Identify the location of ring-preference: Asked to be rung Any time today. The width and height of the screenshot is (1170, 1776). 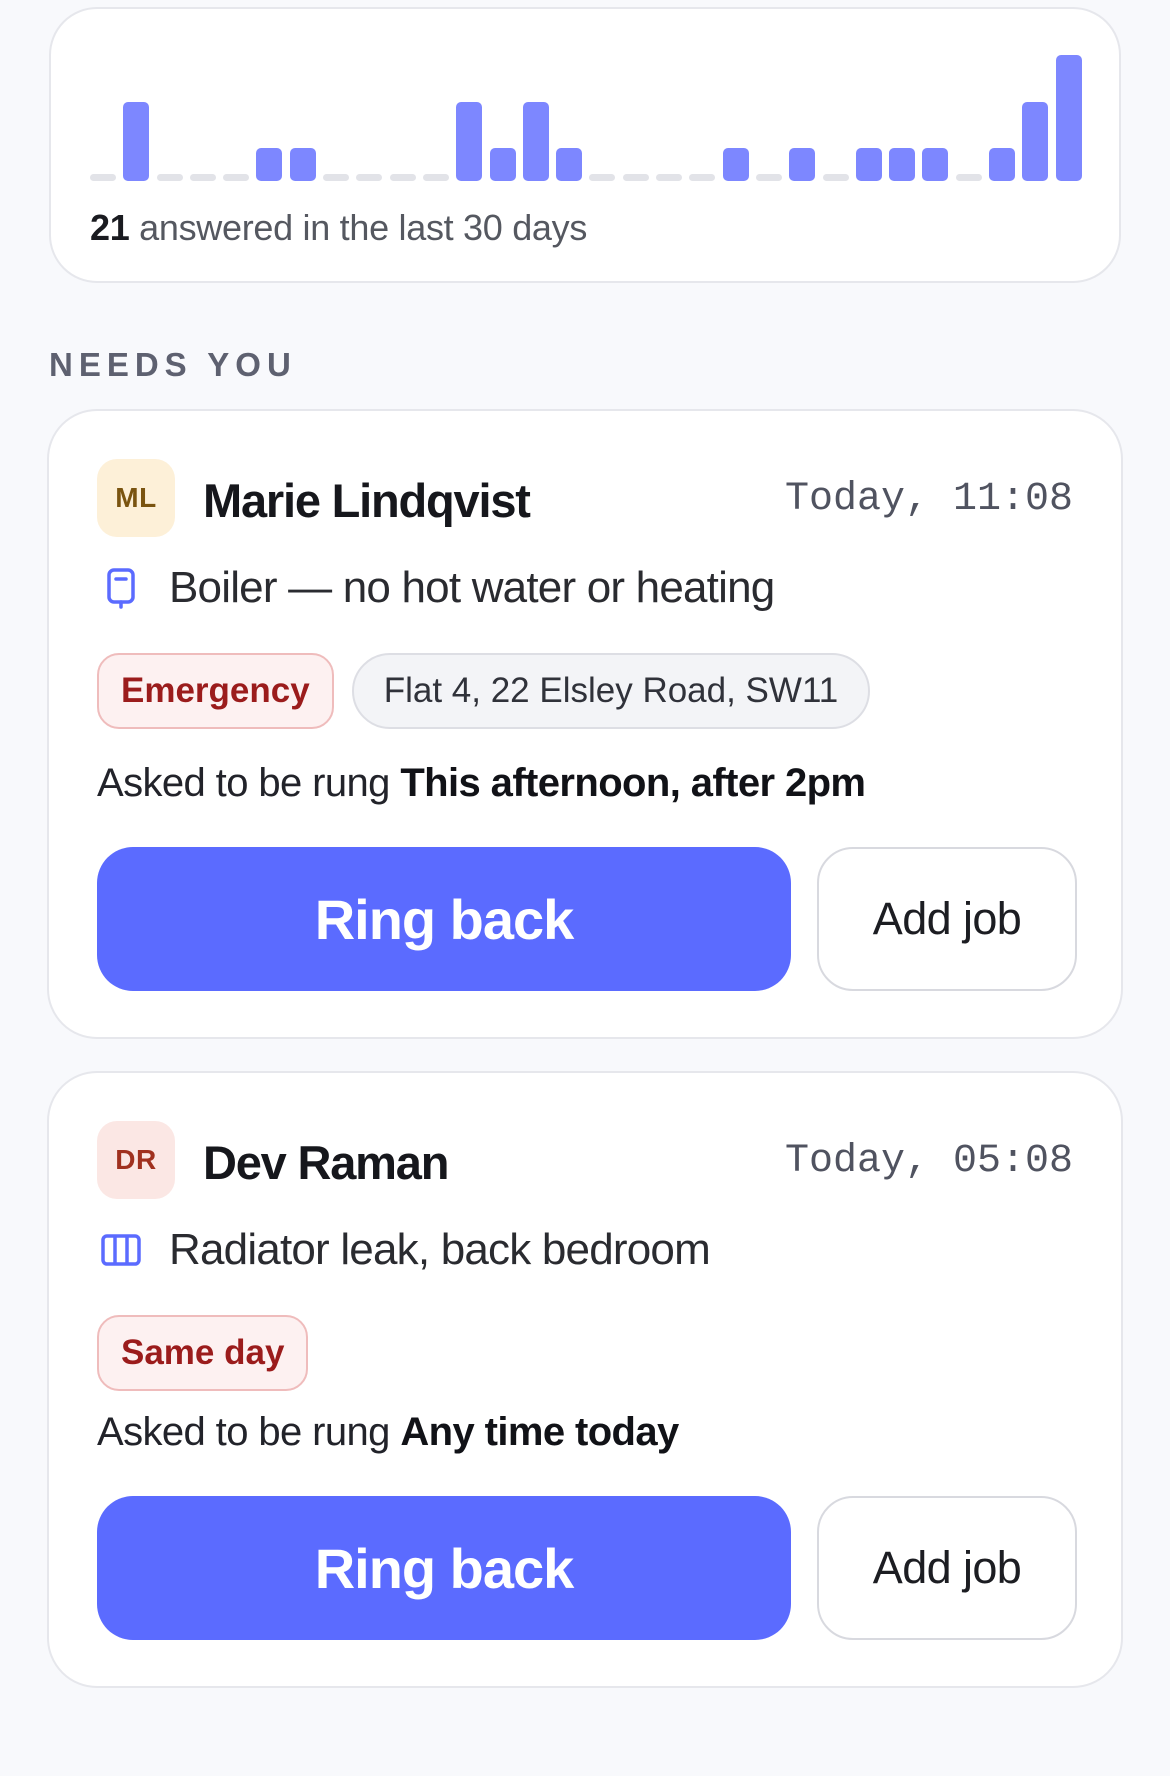
(388, 1432).